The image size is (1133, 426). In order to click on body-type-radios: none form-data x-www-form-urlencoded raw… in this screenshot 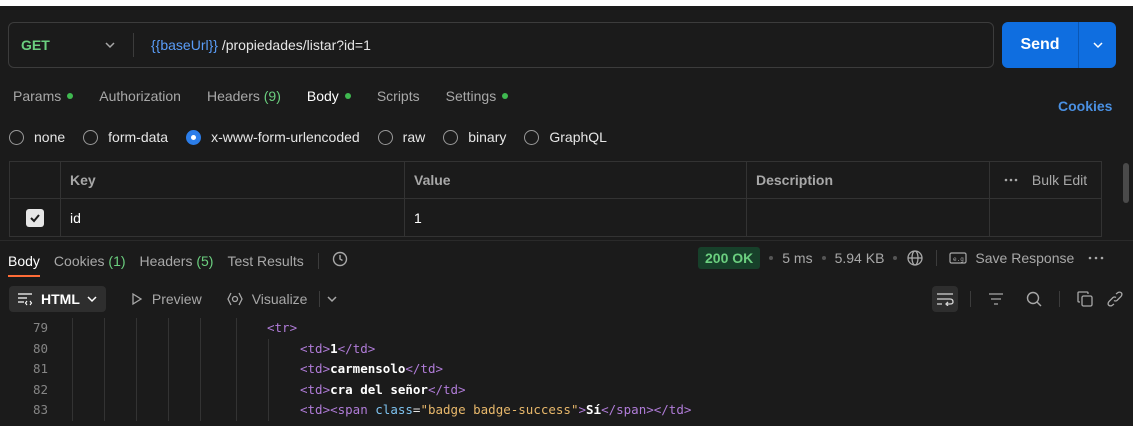, I will do `click(317, 137)`.